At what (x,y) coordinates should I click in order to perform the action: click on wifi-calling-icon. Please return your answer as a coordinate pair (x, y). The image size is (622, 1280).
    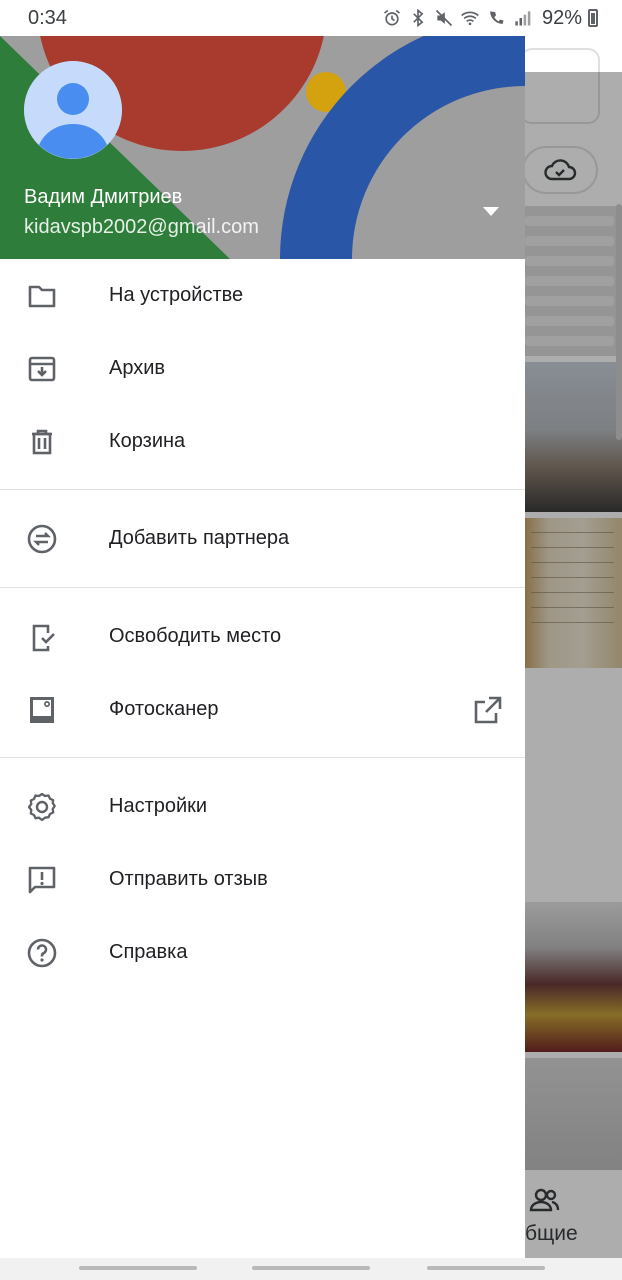
    Looking at the image, I should click on (497, 17).